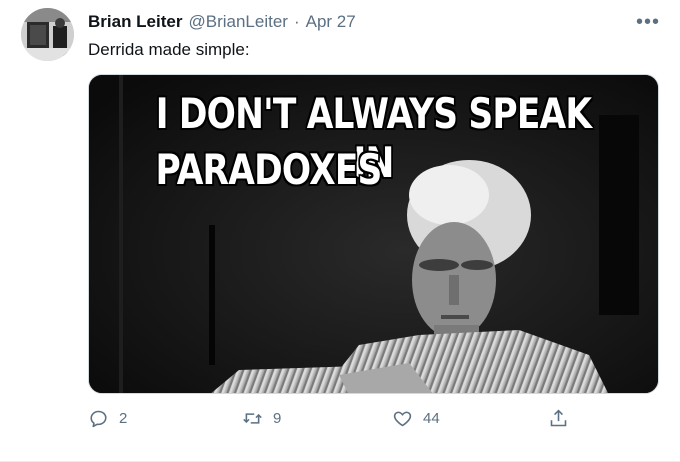  I want to click on tweet-date: Apr 27, so click(331, 22).